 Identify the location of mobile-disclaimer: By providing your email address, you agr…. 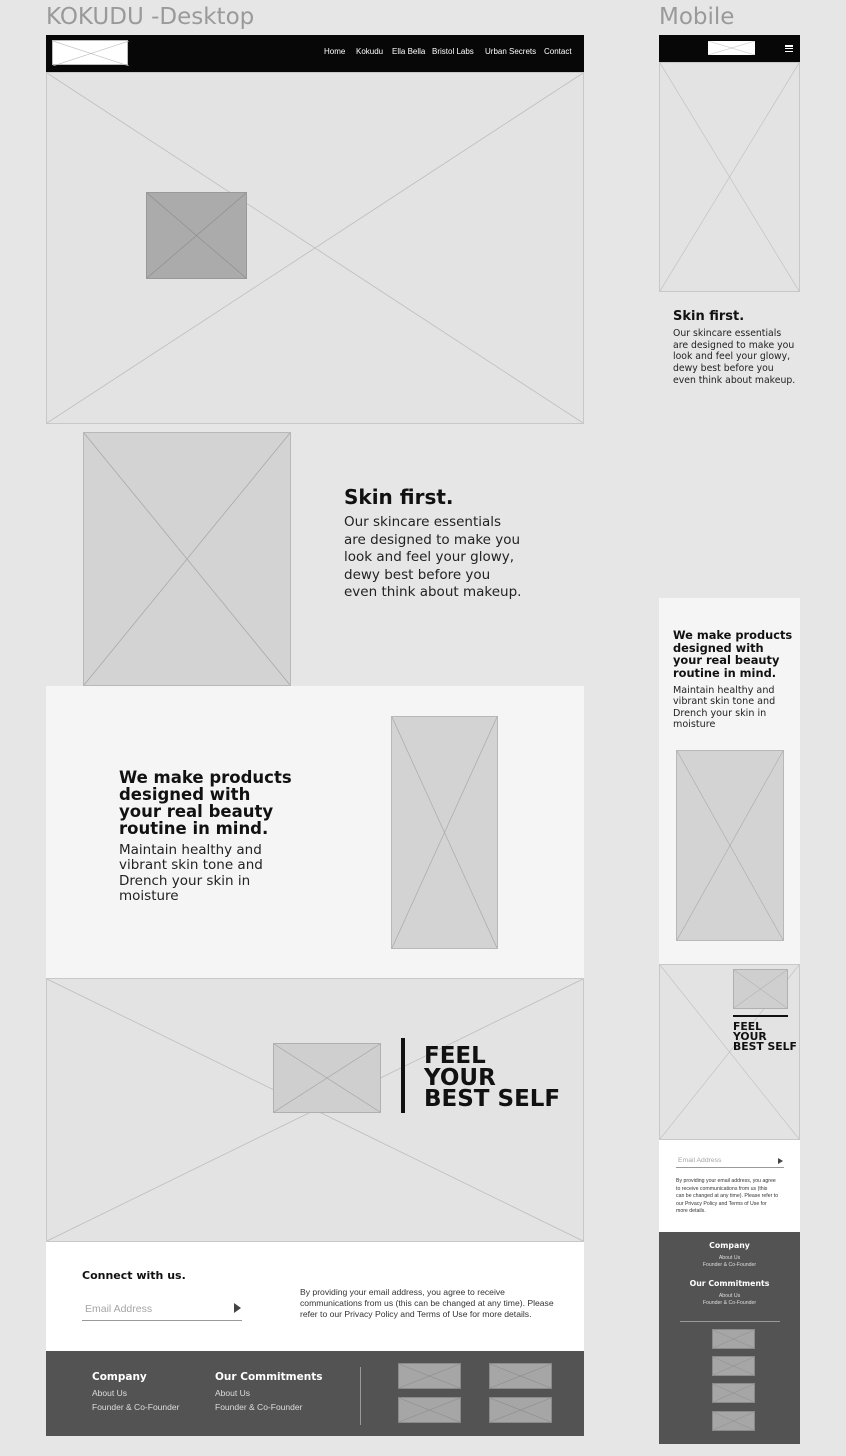
(727, 1197).